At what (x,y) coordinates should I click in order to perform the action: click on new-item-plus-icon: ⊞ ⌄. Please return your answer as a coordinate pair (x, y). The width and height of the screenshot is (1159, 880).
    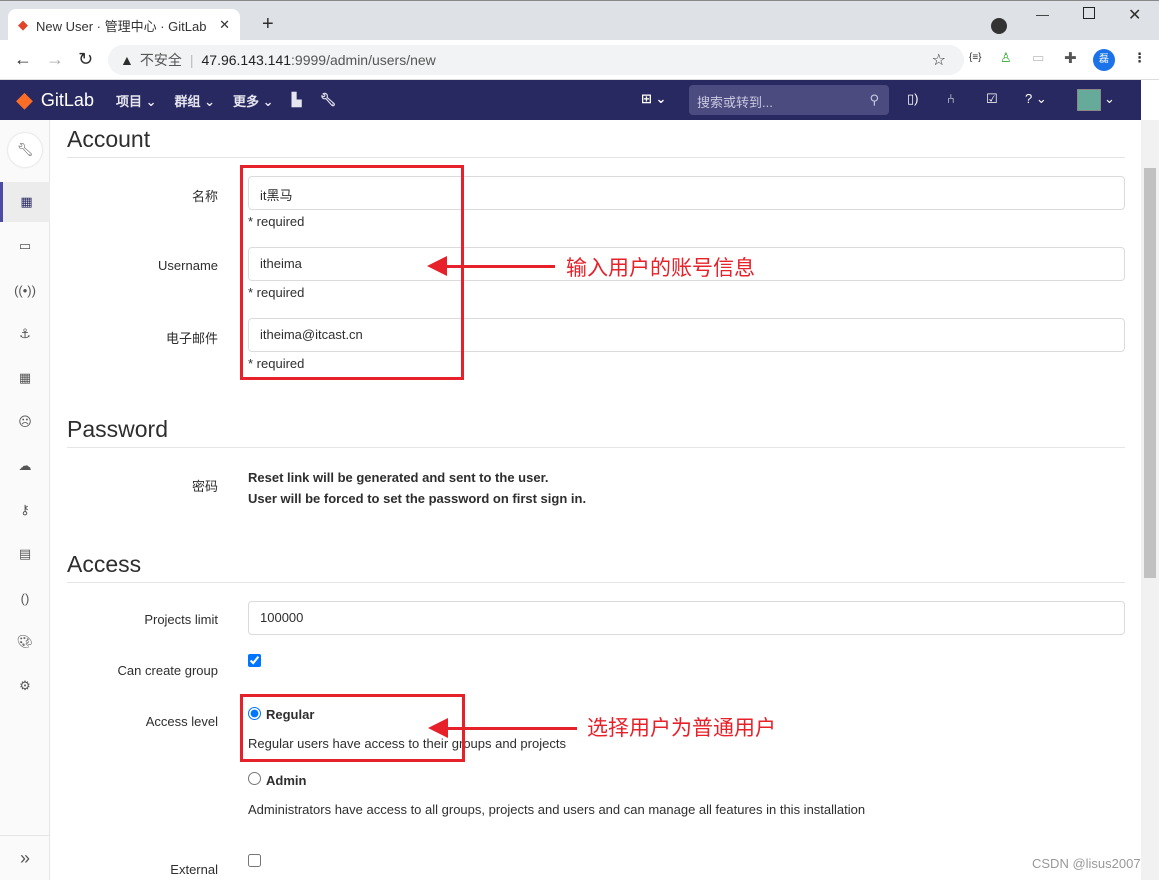
    Looking at the image, I should click on (653, 99).